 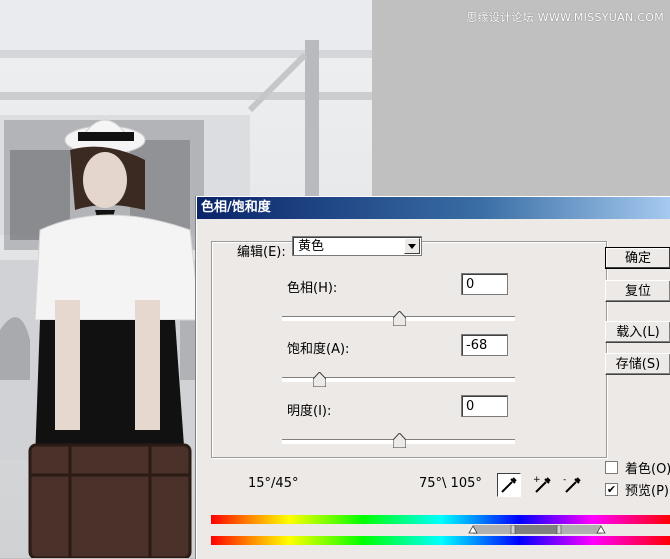 I want to click on load-button: 载入(L), so click(x=637, y=332).